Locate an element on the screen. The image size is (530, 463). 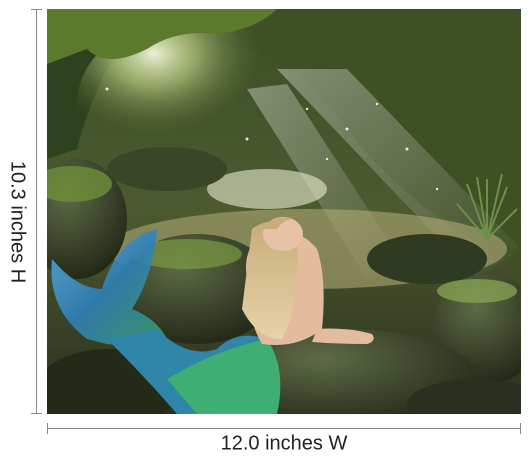
height-dimension-cap-bottom is located at coordinates (36, 413).